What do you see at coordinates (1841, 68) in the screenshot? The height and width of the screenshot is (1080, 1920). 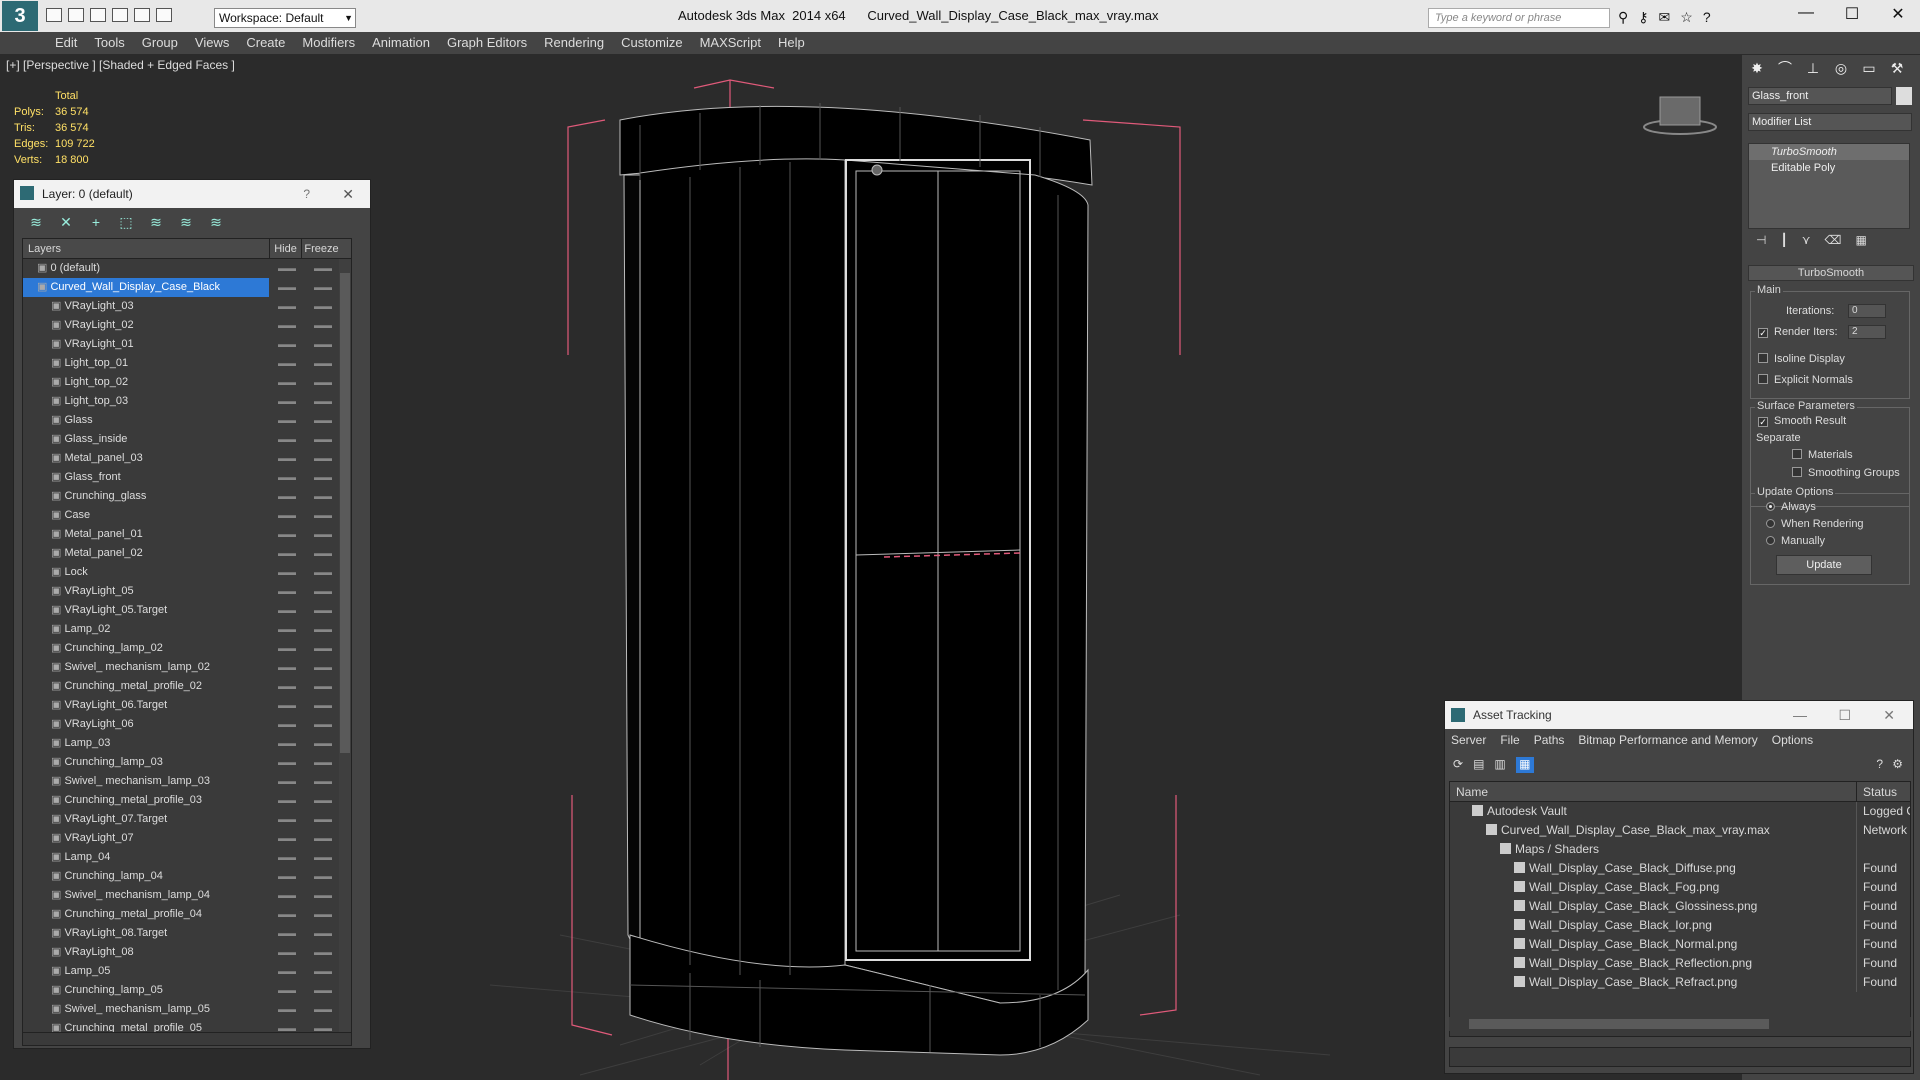 I see `motion-tab-icon: ◎` at bounding box center [1841, 68].